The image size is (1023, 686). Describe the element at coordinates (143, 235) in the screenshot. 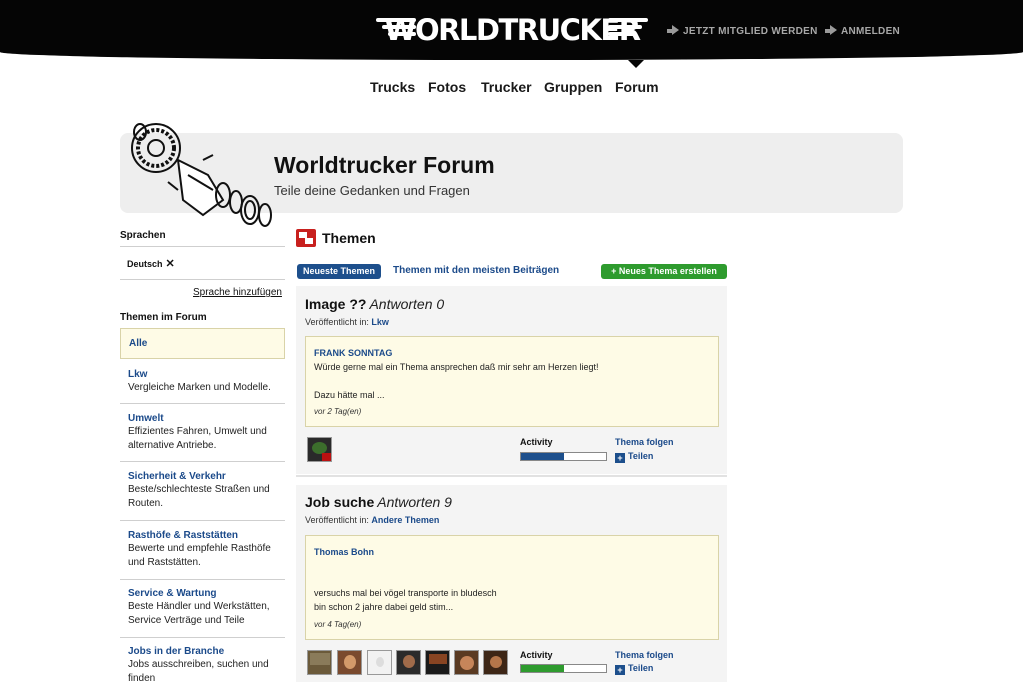

I see `languages-heading: Sprachen` at that location.